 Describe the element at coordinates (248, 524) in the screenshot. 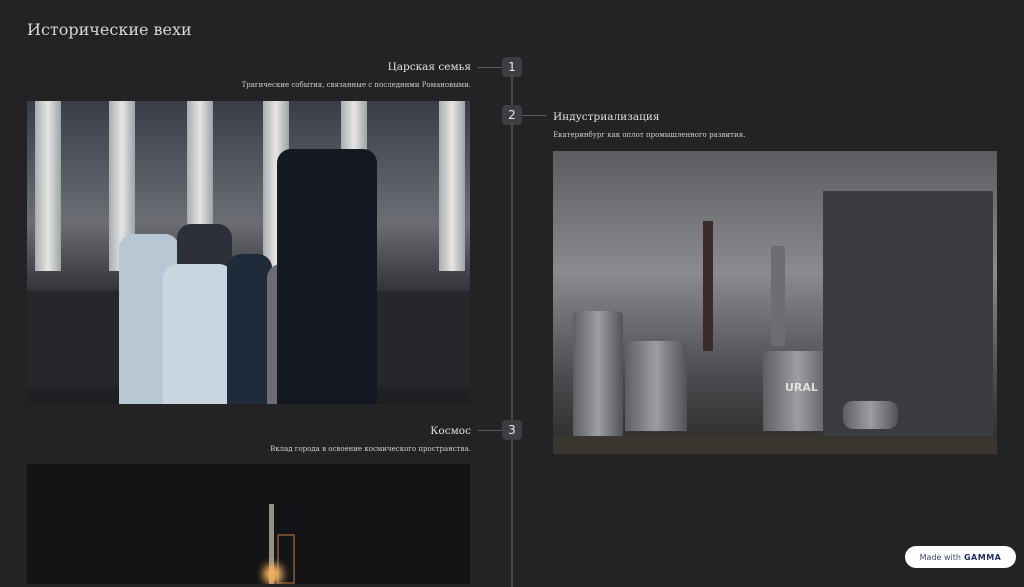

I see `rocket-image` at that location.